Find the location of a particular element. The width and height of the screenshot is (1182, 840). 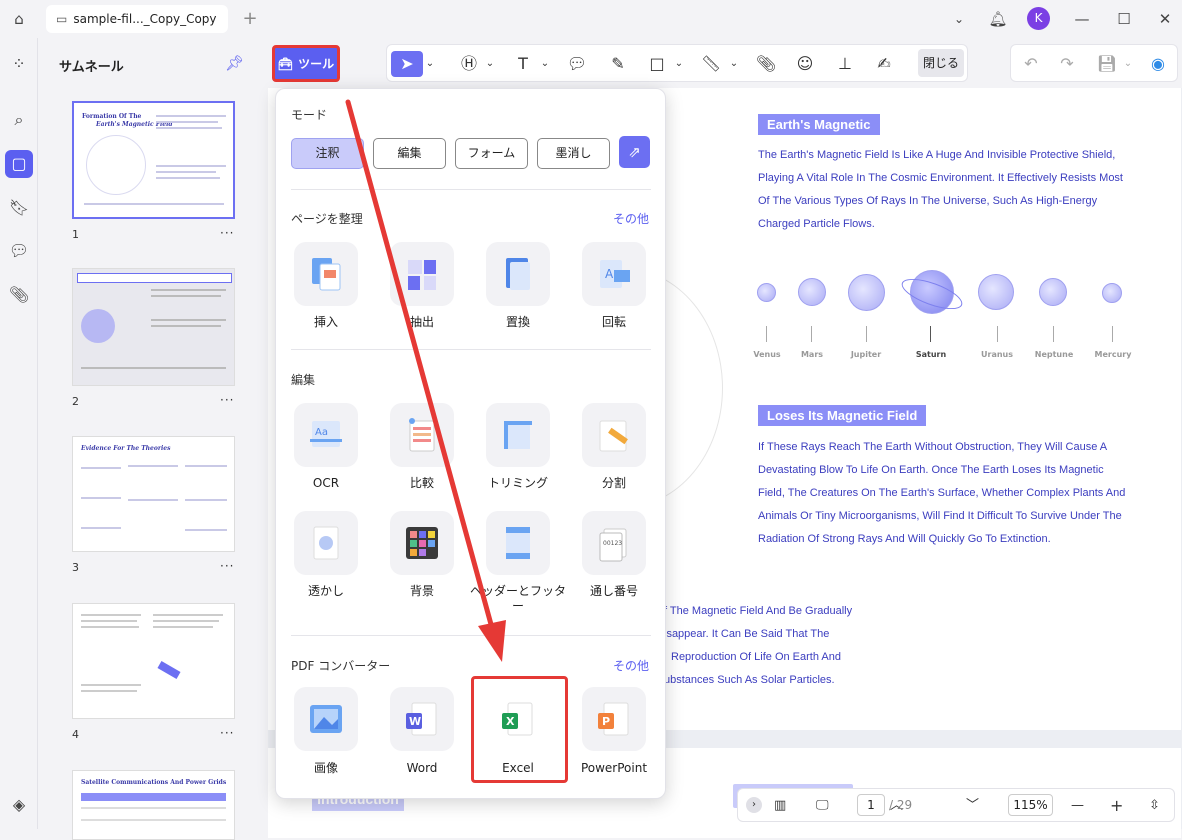

comment-tool-icon: 💬︎ is located at coordinates (577, 64).